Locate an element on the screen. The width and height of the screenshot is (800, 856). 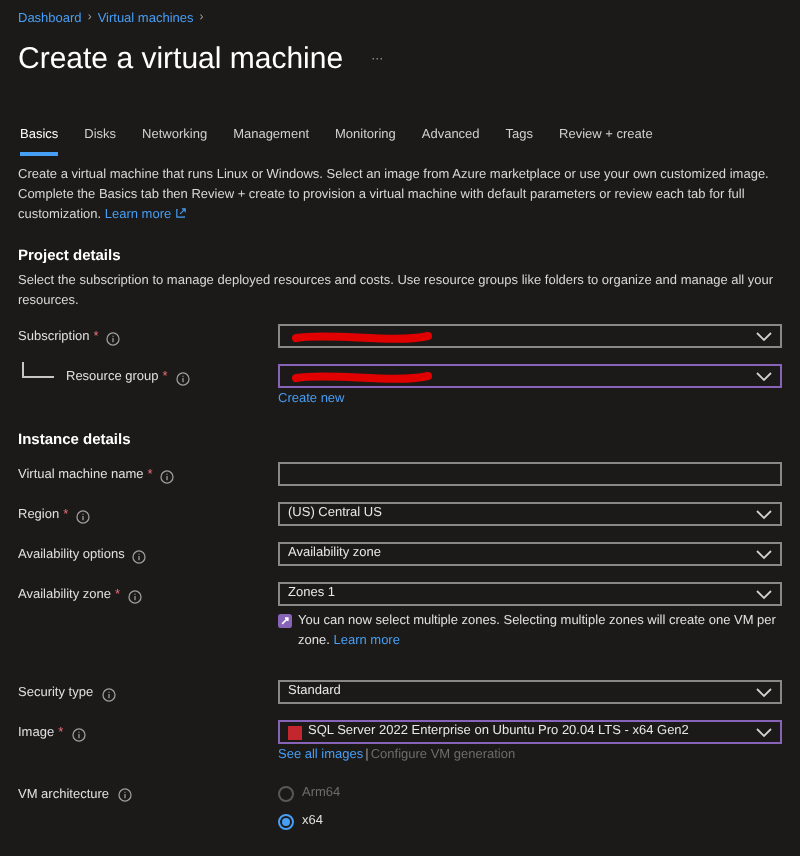
page-title: Create a virtual machine is located at coordinates (181, 59).